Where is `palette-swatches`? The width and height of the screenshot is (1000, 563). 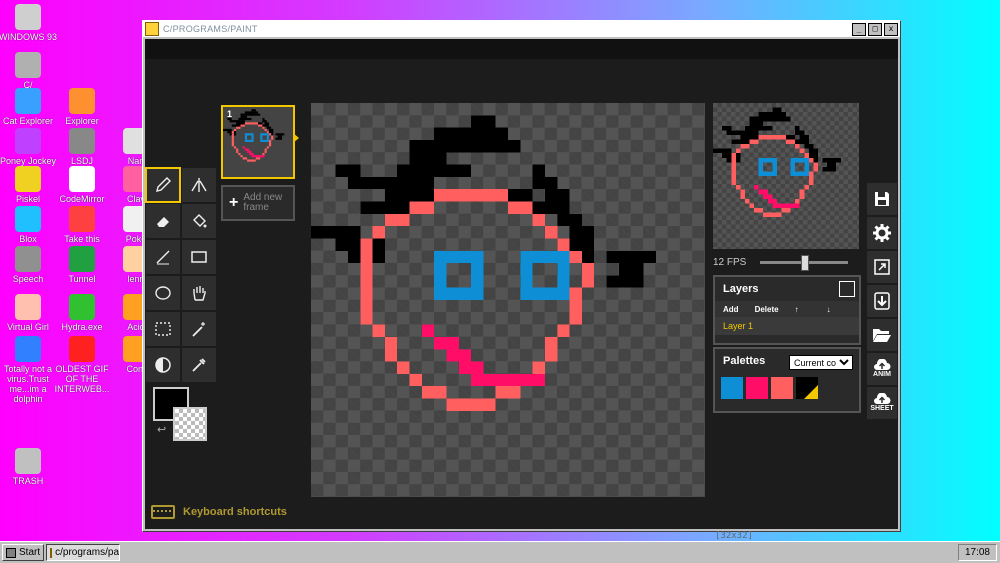 palette-swatches is located at coordinates (787, 388).